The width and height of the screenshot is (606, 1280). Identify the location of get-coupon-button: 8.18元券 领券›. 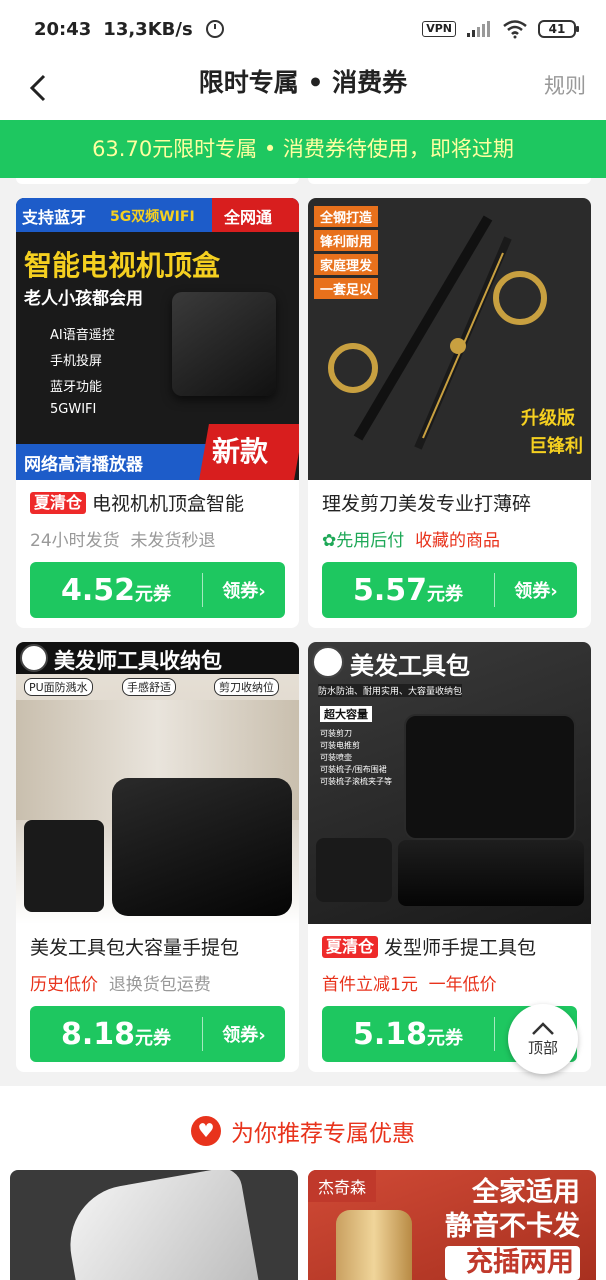
(157, 1034).